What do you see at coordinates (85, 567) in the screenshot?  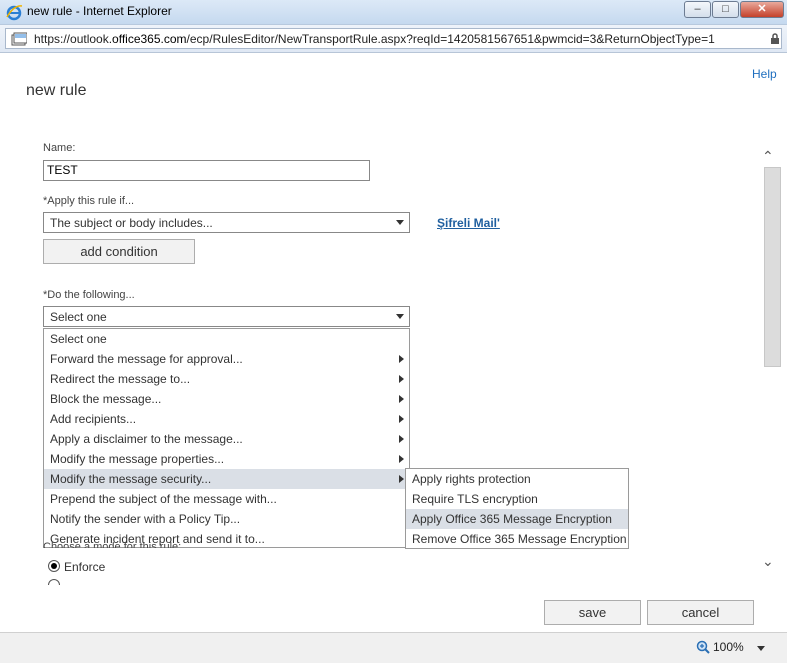 I see `enforce-label: Enforce` at bounding box center [85, 567].